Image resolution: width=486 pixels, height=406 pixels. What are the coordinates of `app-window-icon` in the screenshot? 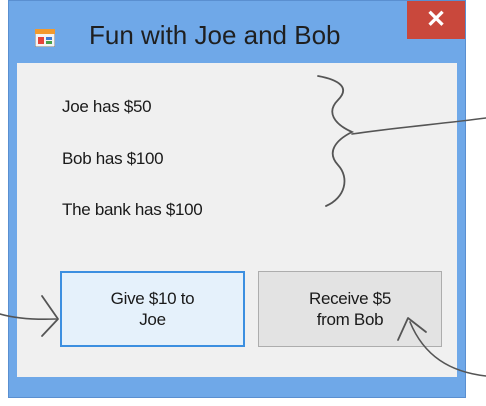 It's located at (45, 38).